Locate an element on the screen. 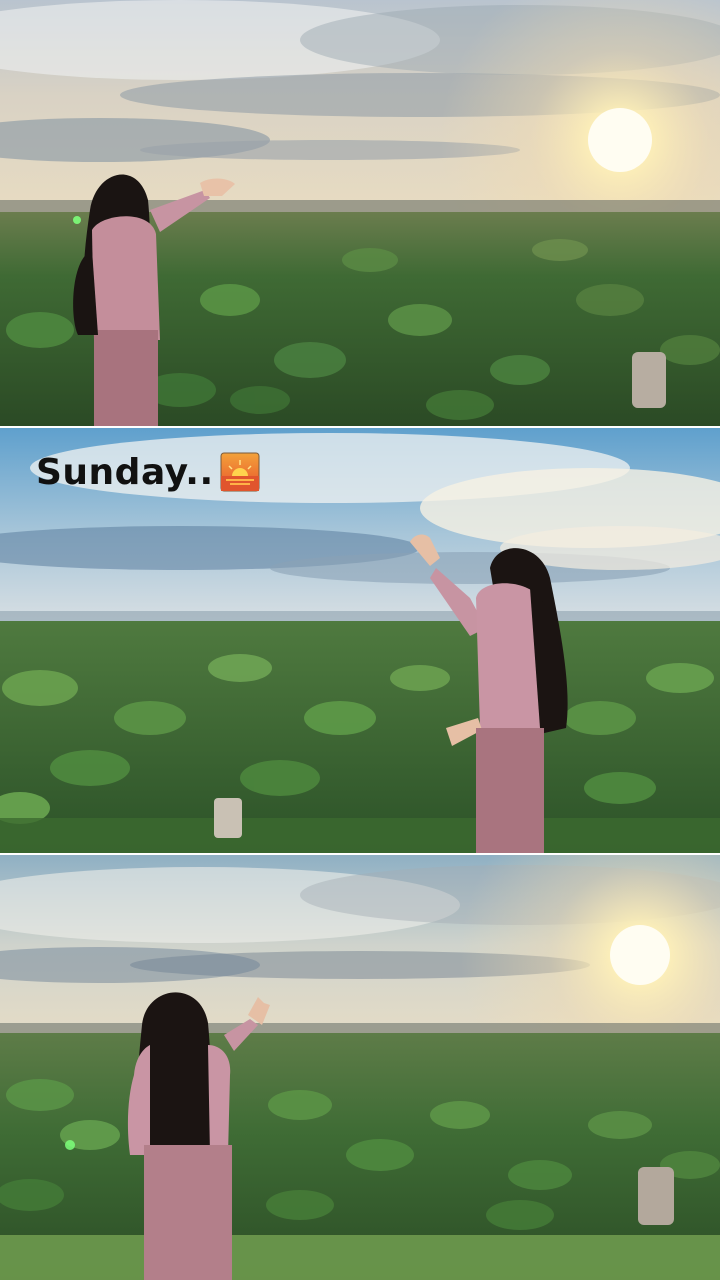 The width and height of the screenshot is (720, 1280). caption-text: Sunday.. is located at coordinates (125, 472).